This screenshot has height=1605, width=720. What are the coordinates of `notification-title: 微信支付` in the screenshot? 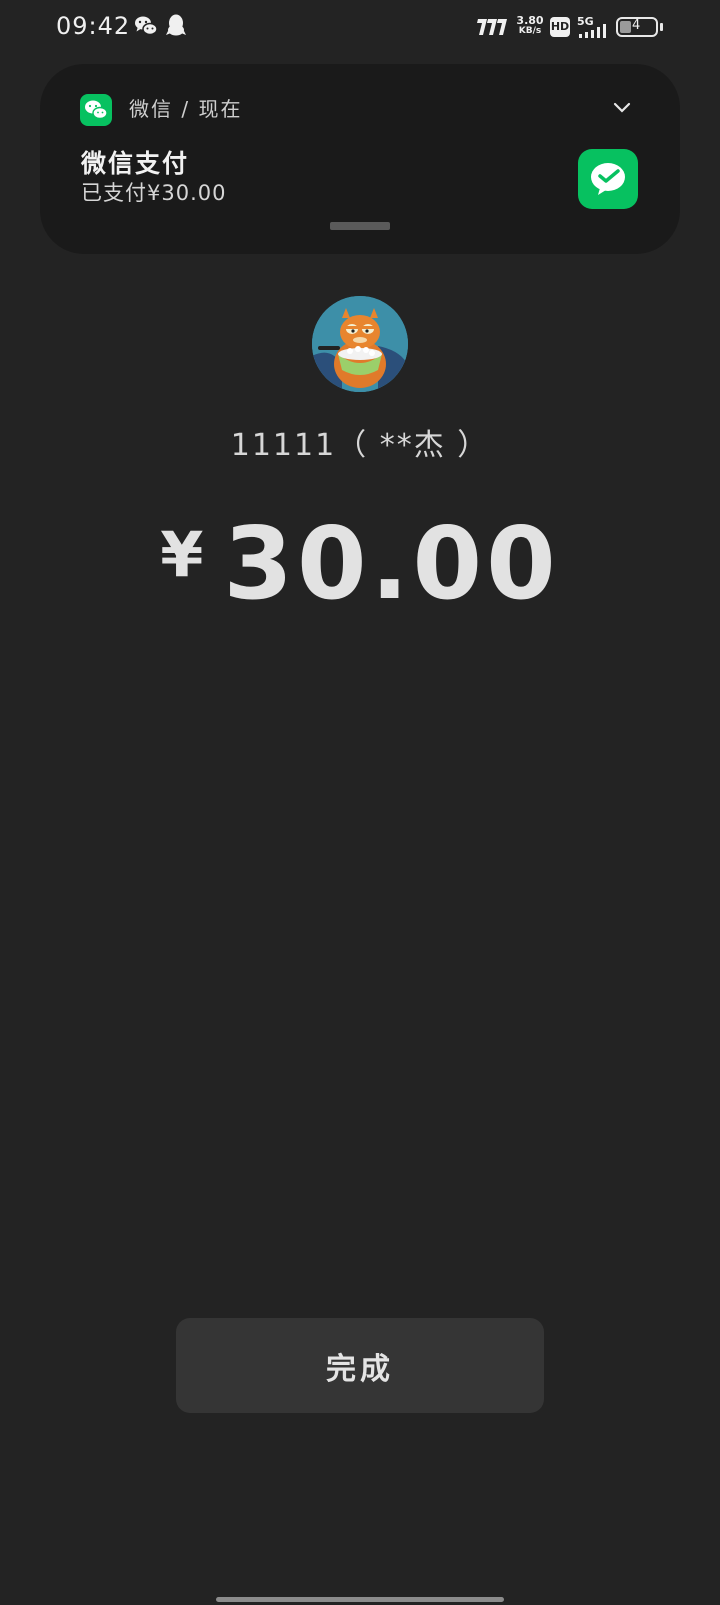 It's located at (135, 163).